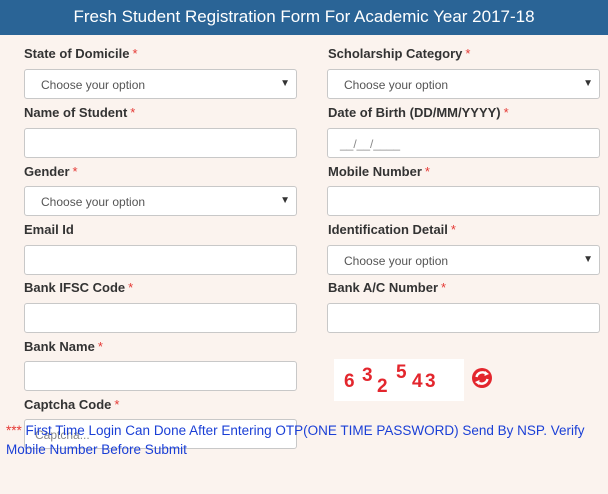 Image resolution: width=608 pixels, height=494 pixels. I want to click on gender-label: Gender *, so click(51, 171).